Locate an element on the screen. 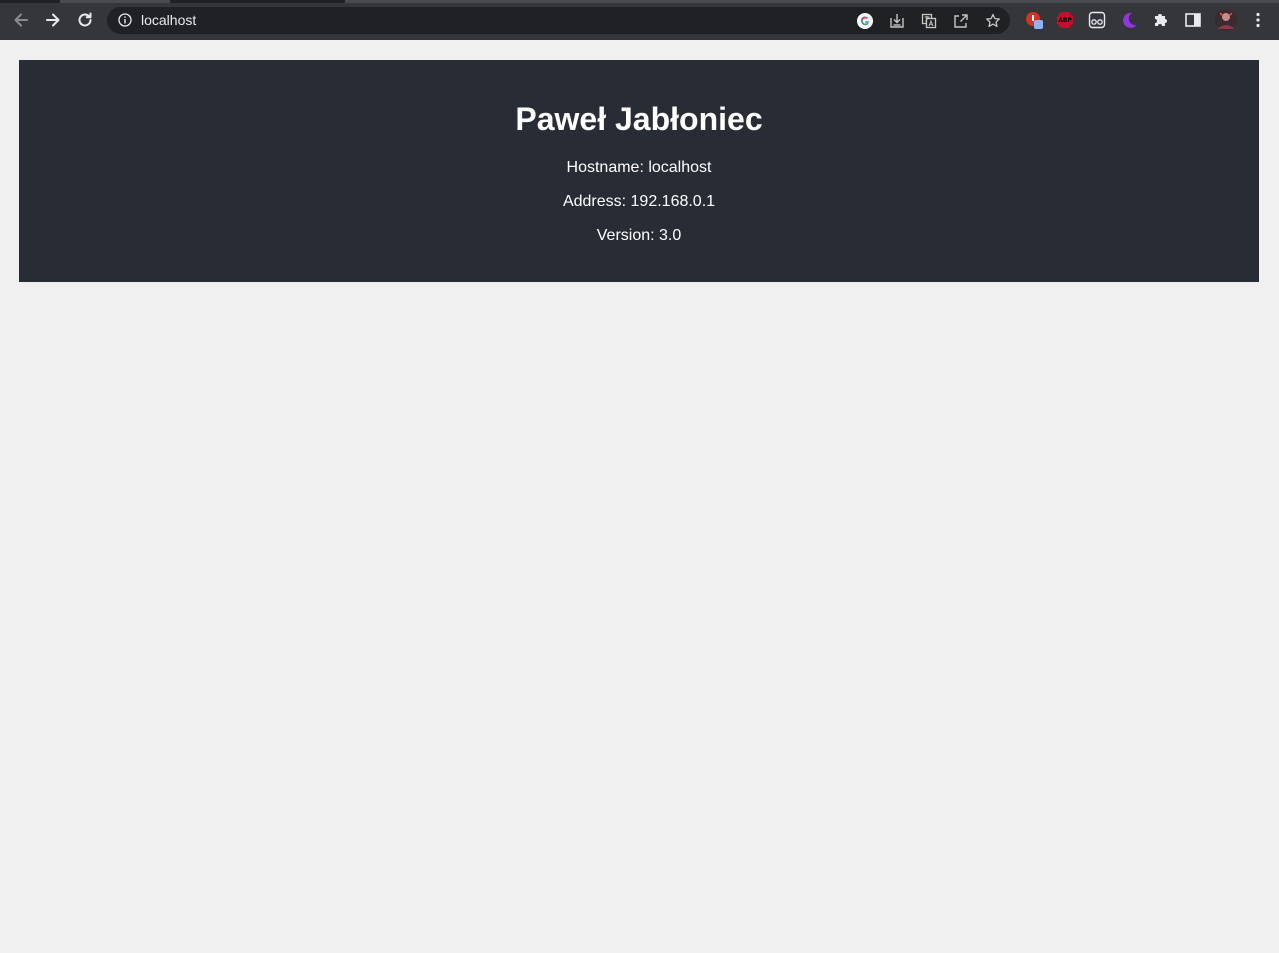  side-panel-icon is located at coordinates (1193, 20).